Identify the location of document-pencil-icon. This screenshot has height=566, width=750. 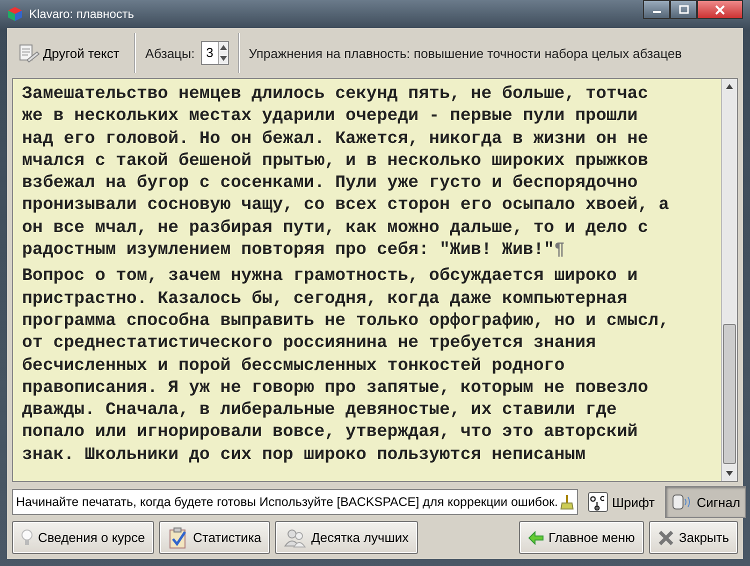
(29, 53).